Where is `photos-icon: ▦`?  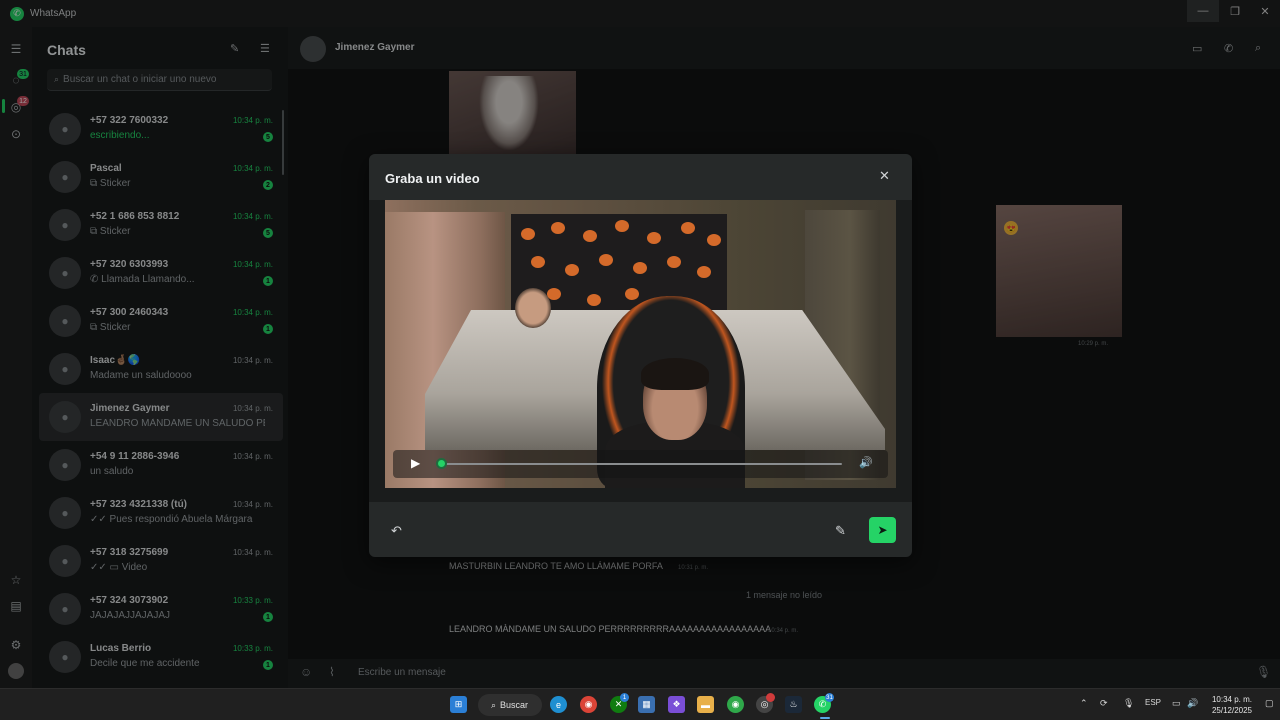 photos-icon: ▦ is located at coordinates (646, 704).